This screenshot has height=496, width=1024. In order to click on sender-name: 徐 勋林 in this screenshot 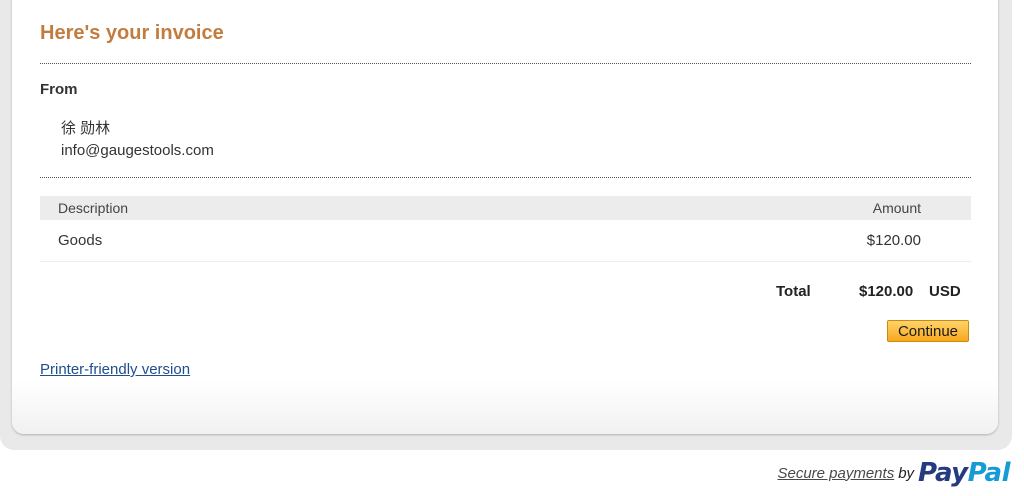, I will do `click(86, 128)`.